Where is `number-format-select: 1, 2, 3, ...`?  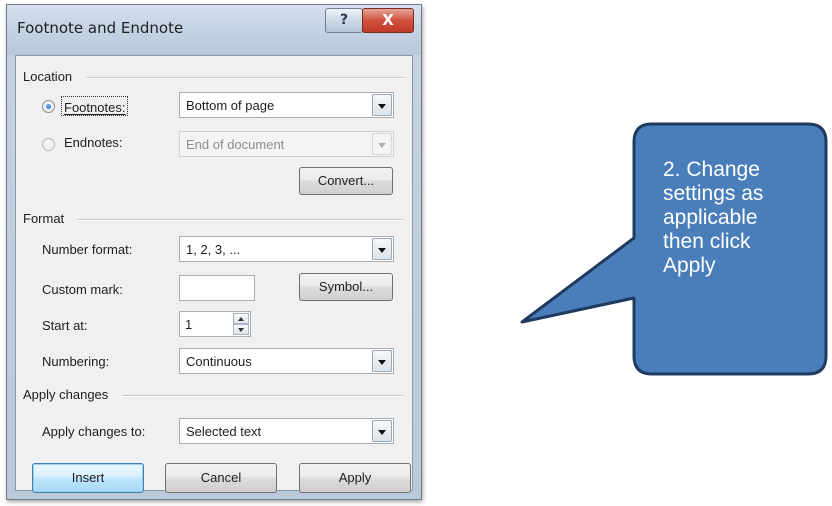 number-format-select: 1, 2, 3, ... is located at coordinates (286, 249).